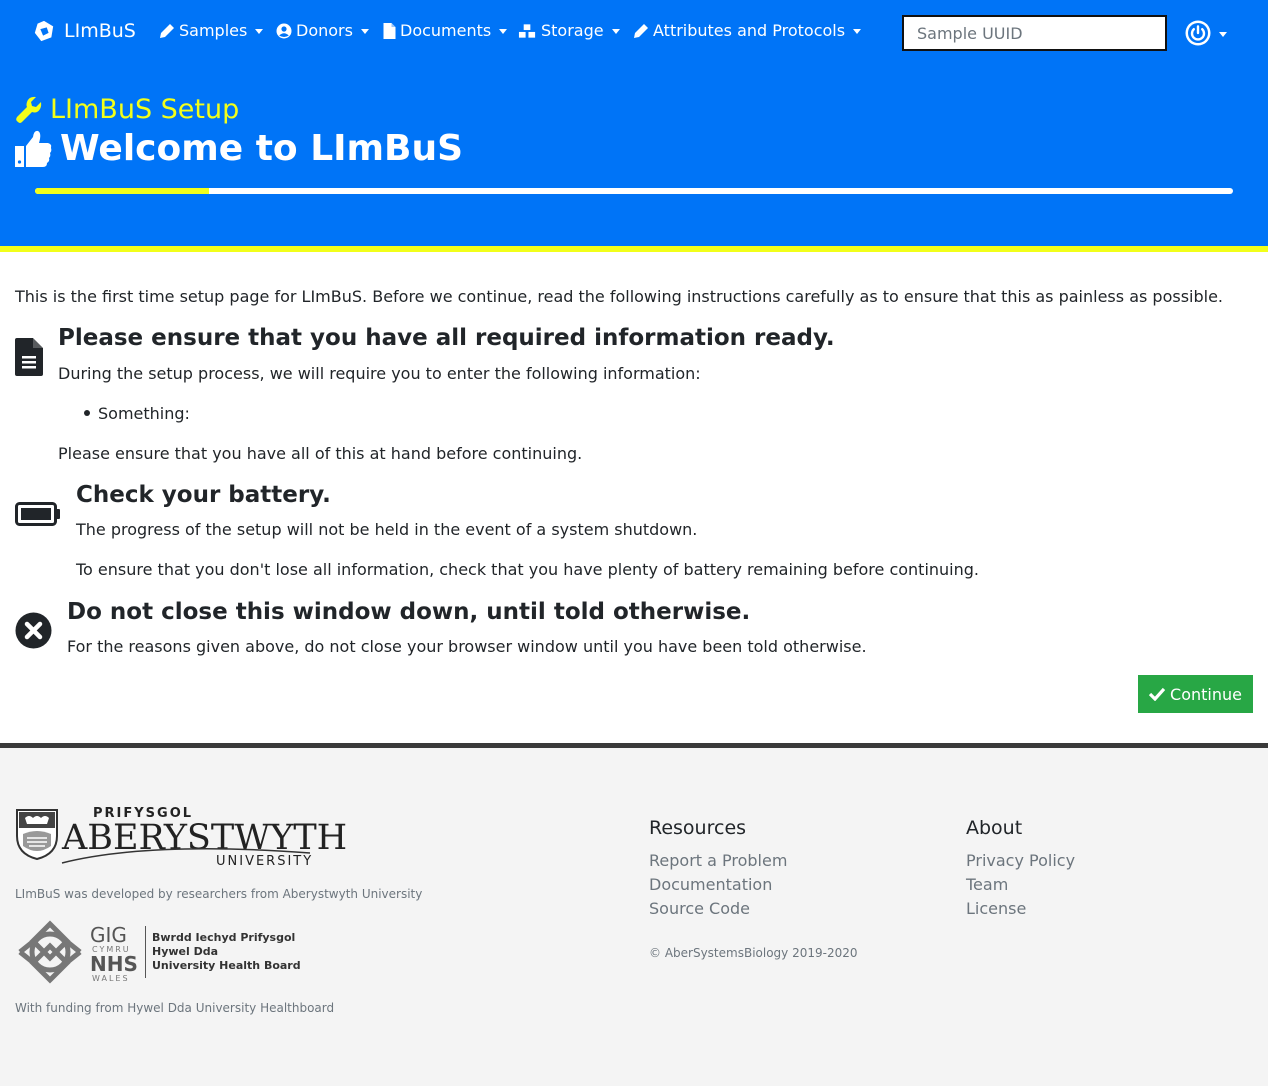 The height and width of the screenshot is (1086, 1268). Describe the element at coordinates (203, 495) in the screenshot. I see `battery-section-title: Check your battery.` at that location.